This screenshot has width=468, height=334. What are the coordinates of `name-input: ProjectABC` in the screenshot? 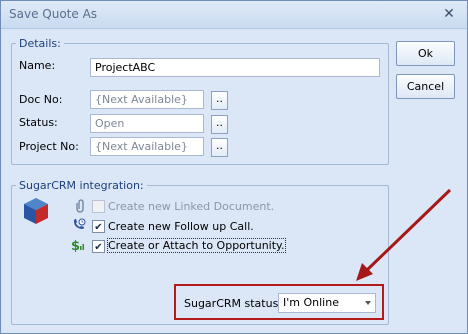 It's located at (235, 67).